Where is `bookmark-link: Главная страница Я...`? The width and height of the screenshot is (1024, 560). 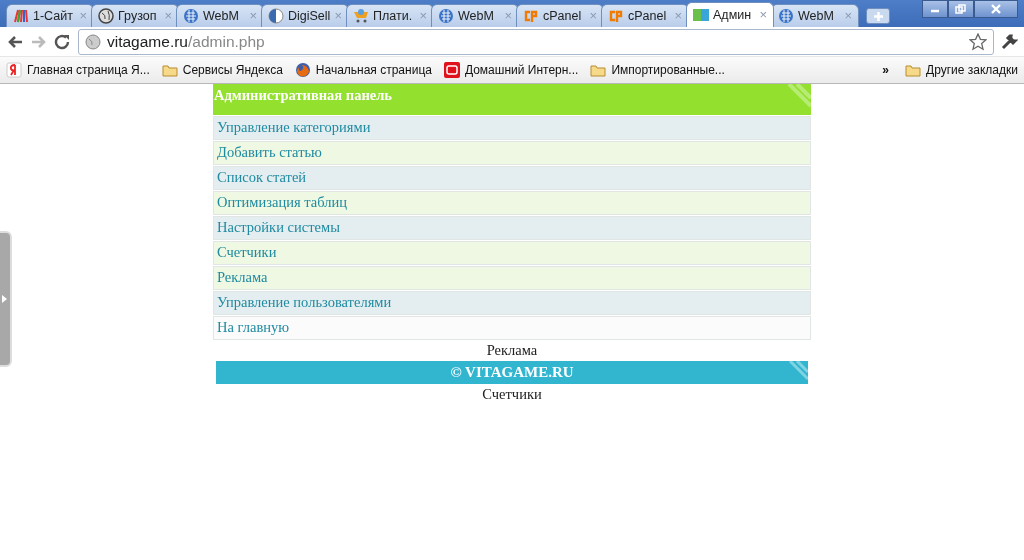
bookmark-link: Главная страница Я... is located at coordinates (78, 70).